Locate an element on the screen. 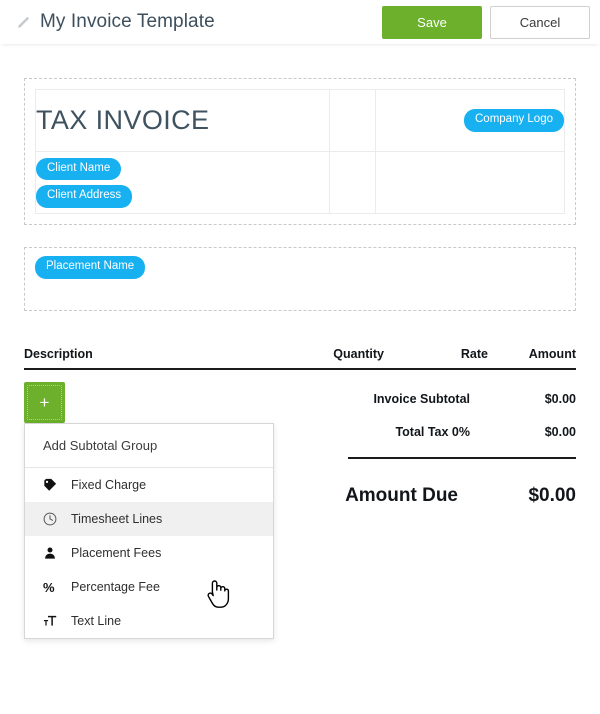 This screenshot has width=600, height=714. percent-icon: % is located at coordinates (49, 587).